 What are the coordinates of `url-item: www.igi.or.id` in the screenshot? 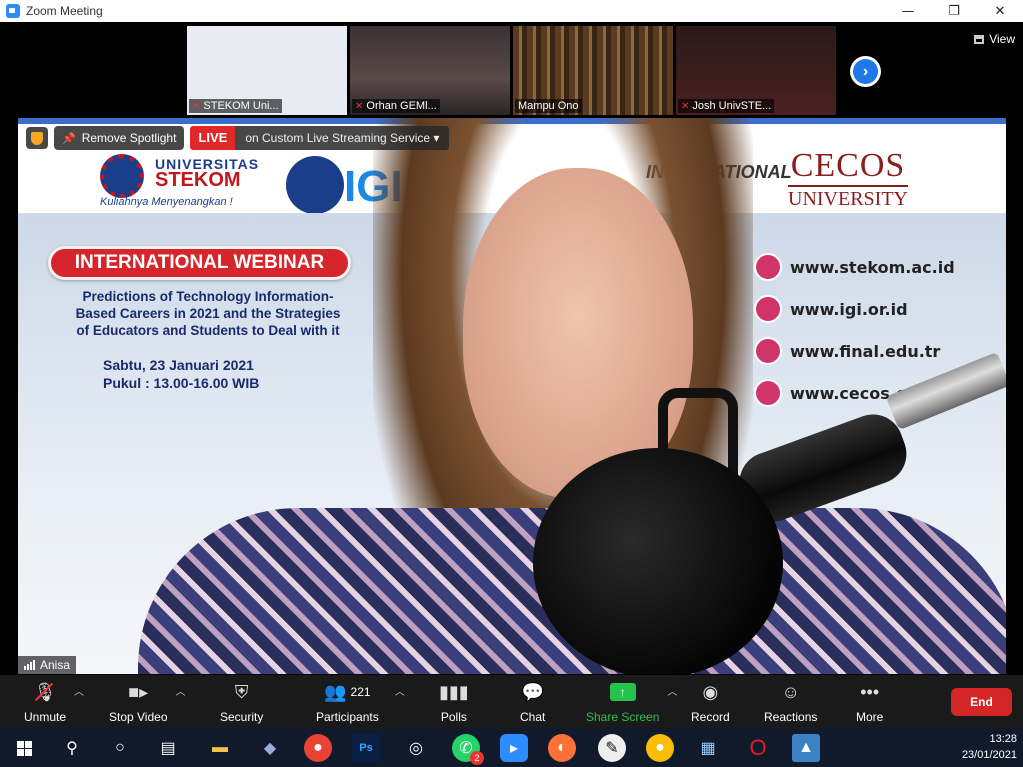 It's located at (854, 309).